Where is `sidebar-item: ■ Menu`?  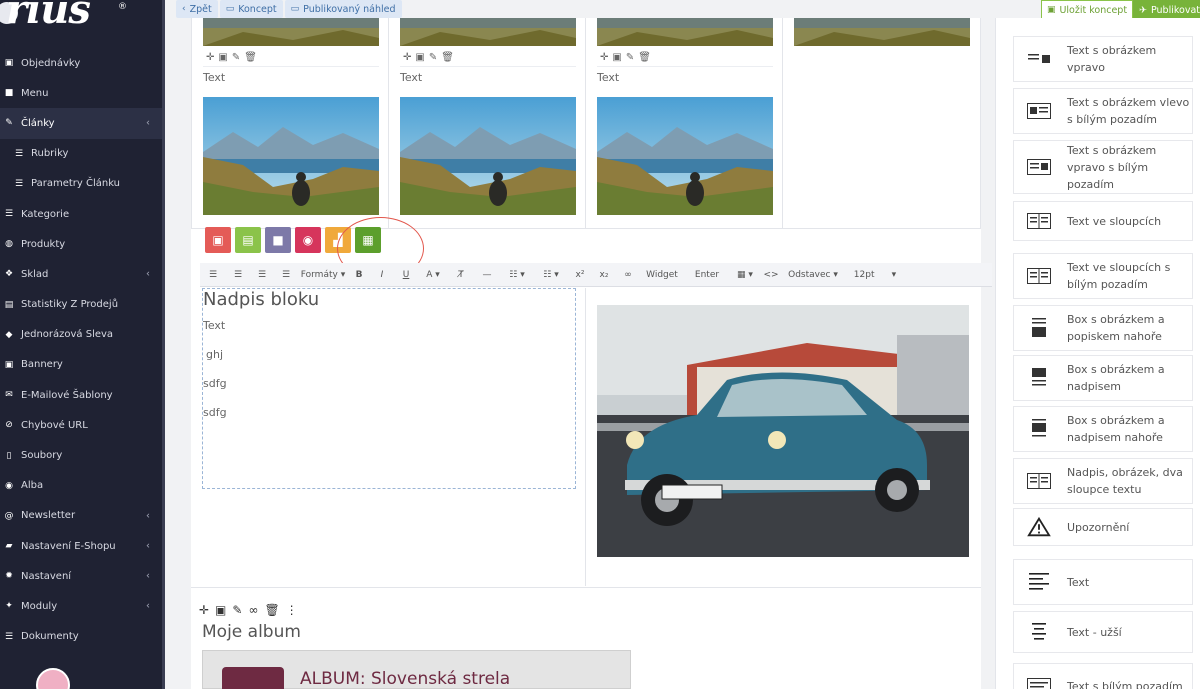 sidebar-item: ■ Menu is located at coordinates (81, 93).